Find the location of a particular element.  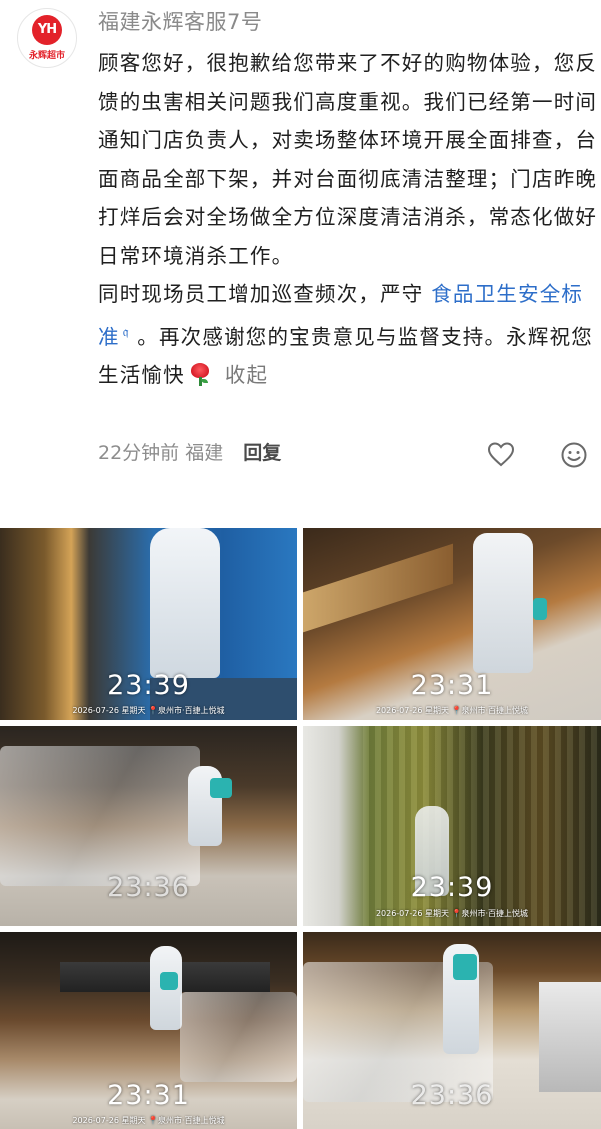

photo-5-time: 23:31 is located at coordinates (148, 1095).